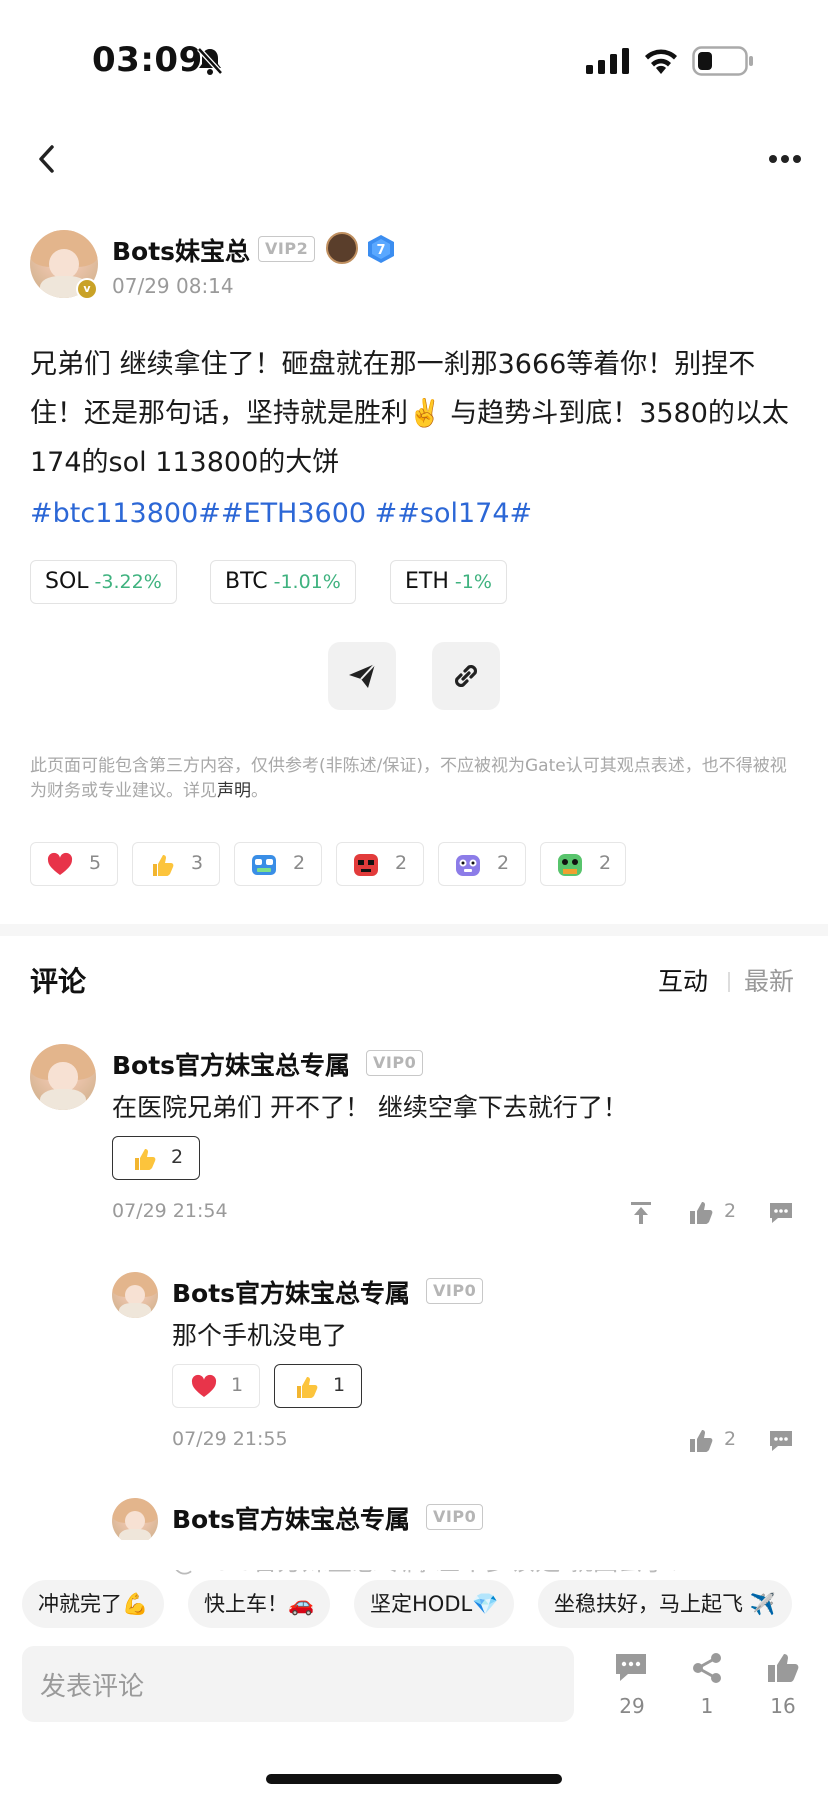 This screenshot has width=828, height=1800. Describe the element at coordinates (468, 865) in the screenshot. I see `purple-monster-emoji-icon` at that location.